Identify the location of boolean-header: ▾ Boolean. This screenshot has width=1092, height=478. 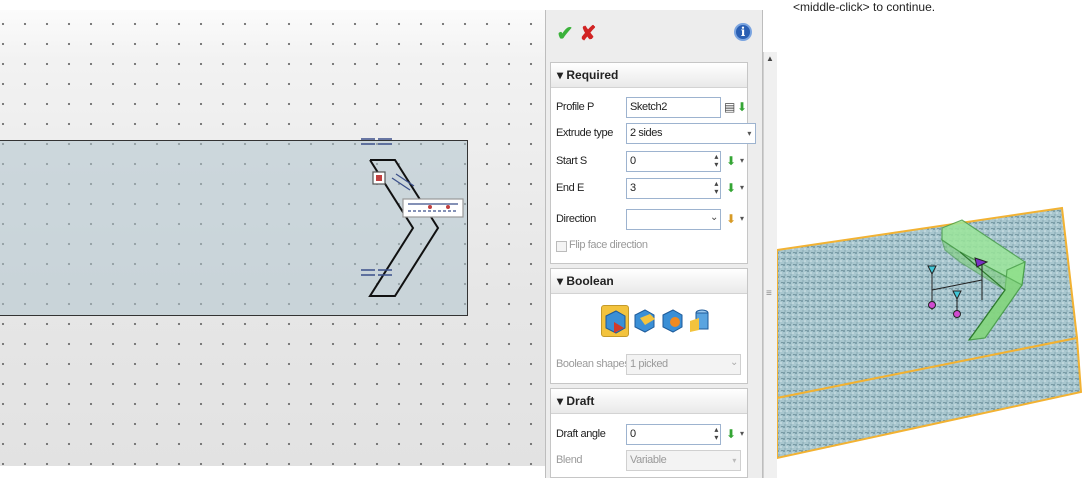
(649, 281).